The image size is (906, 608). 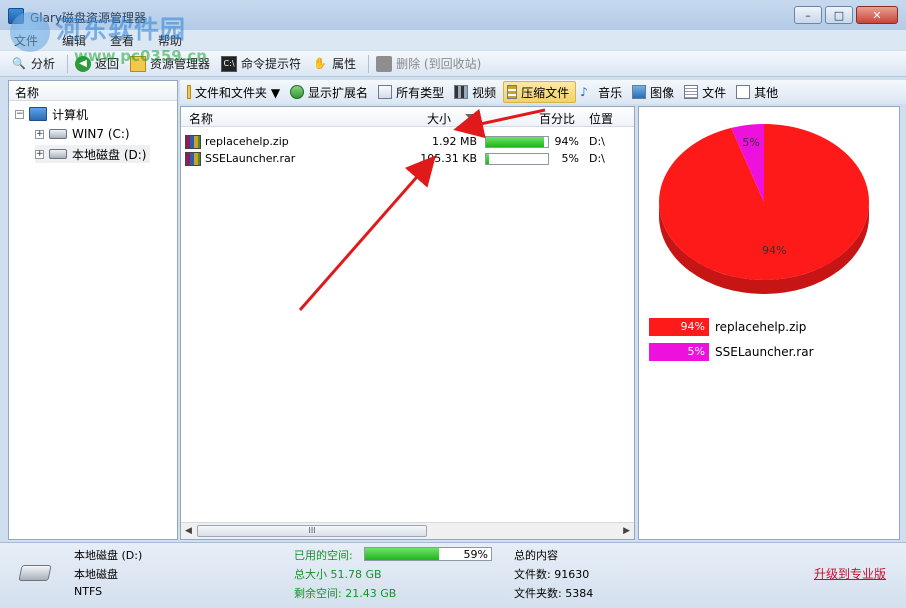 What do you see at coordinates (297, 92) in the screenshot?
I see `extension-icon` at bounding box center [297, 92].